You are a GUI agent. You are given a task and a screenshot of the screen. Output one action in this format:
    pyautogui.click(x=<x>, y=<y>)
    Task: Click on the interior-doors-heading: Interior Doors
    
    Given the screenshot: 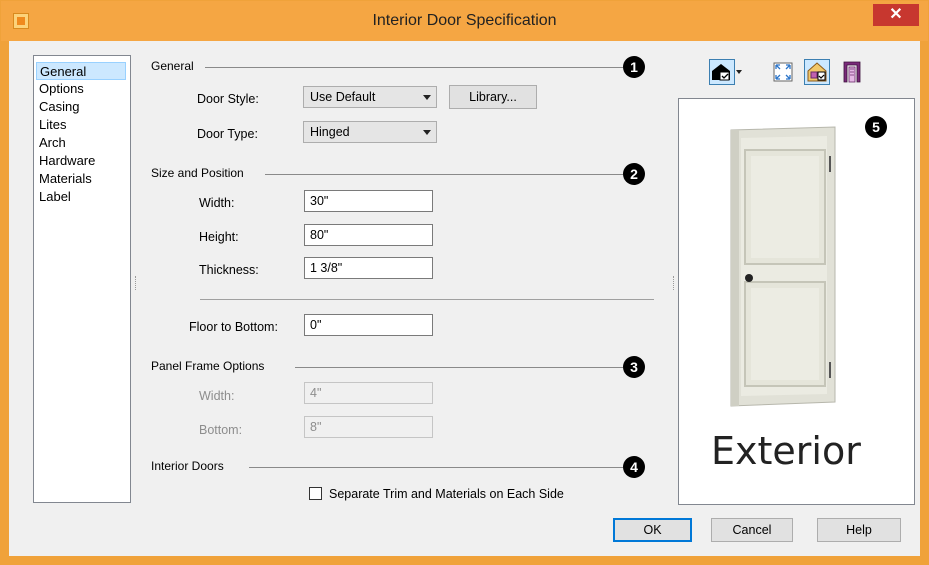 What is the action you would take?
    pyautogui.click(x=187, y=466)
    